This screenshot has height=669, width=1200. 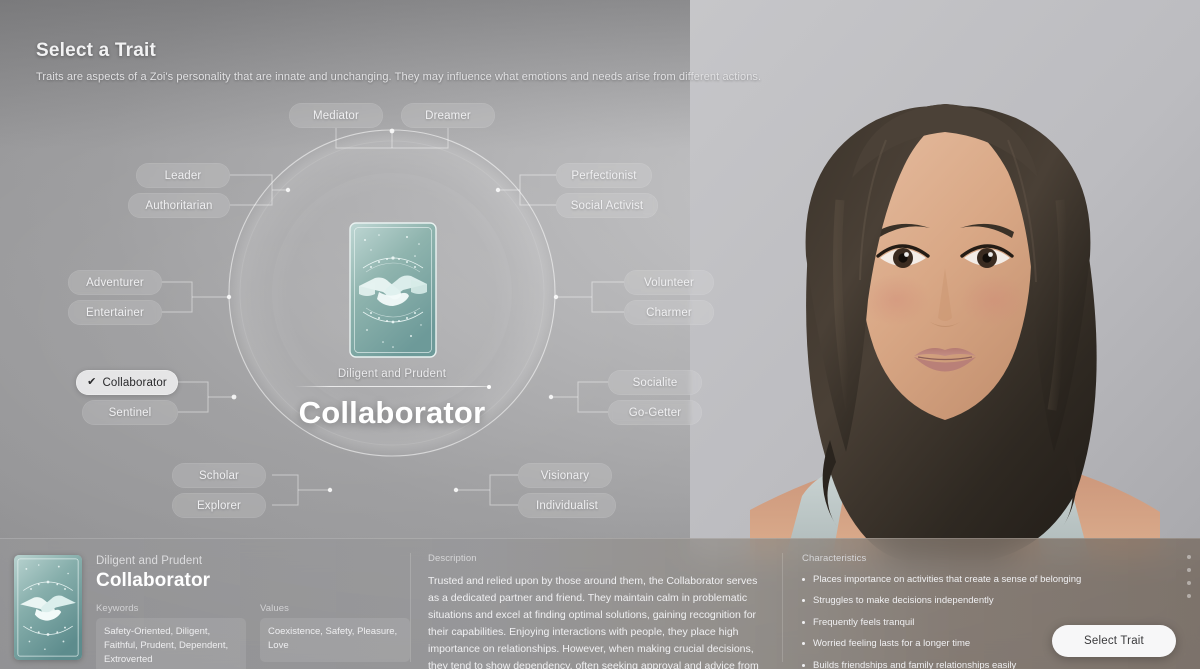 I want to click on trait-pill-label: Authoritarian, so click(x=179, y=205).